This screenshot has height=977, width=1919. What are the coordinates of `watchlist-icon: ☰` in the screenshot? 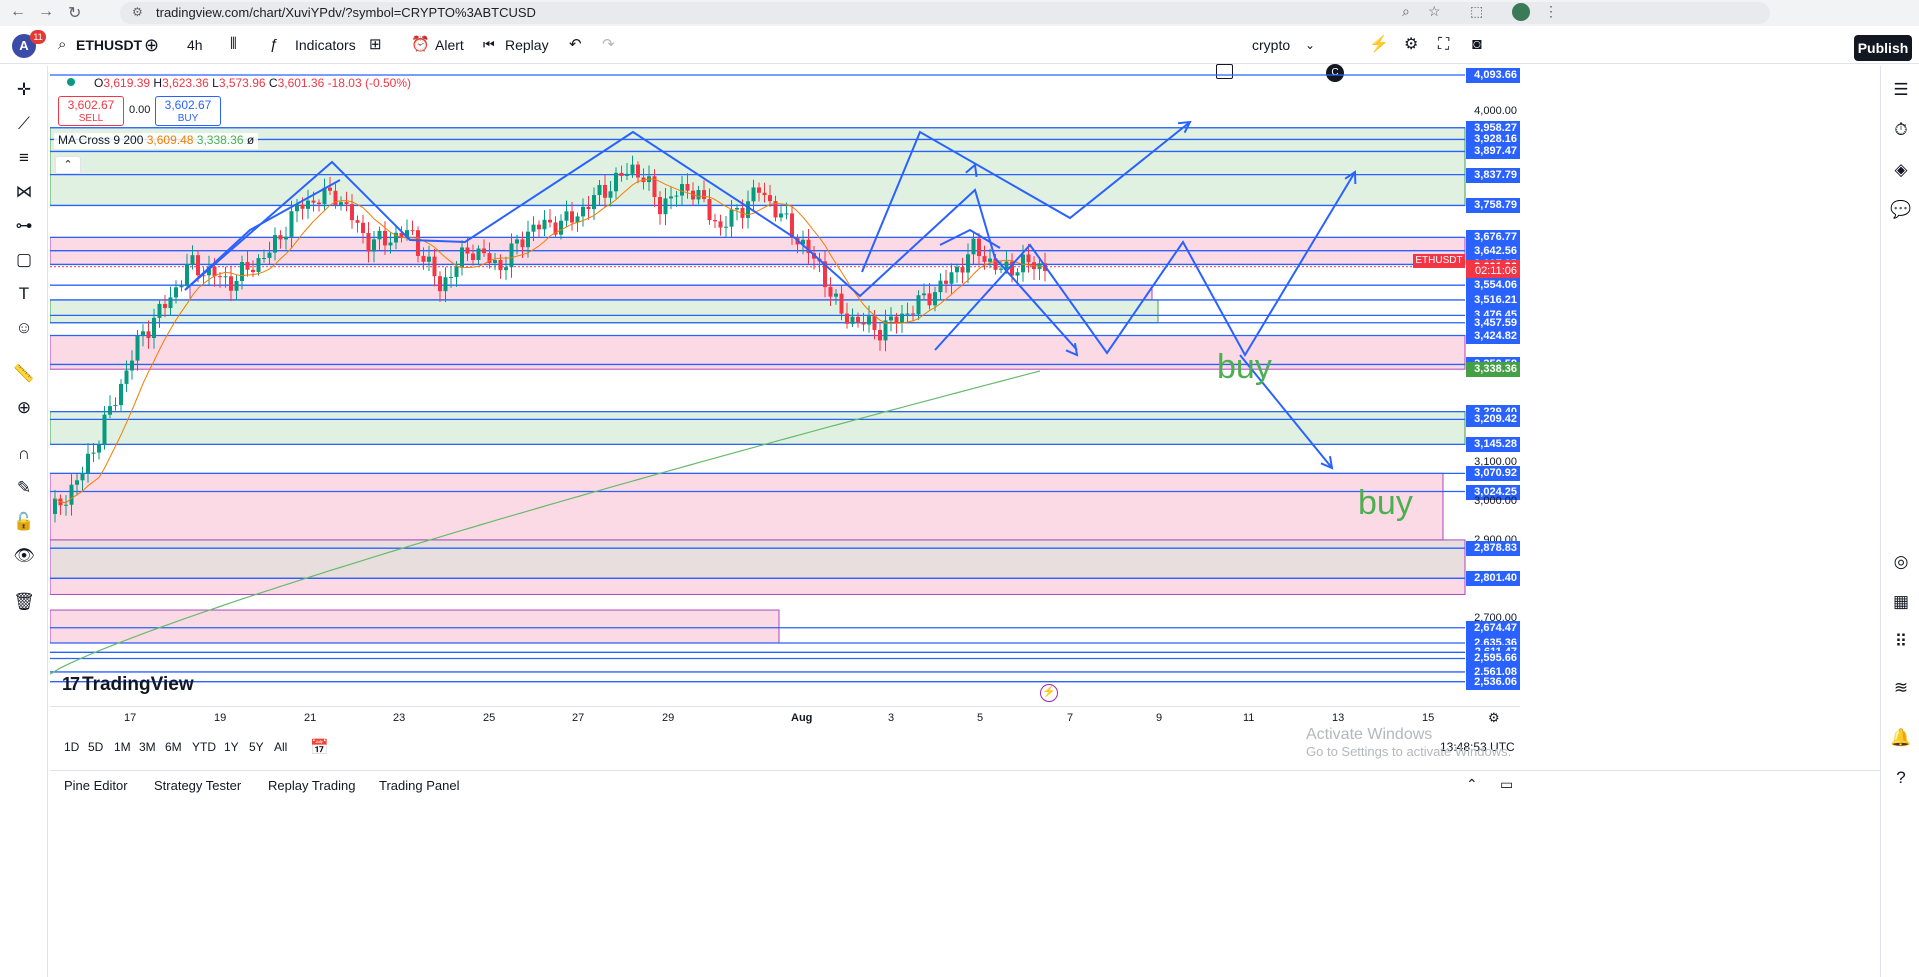 It's located at (1901, 90).